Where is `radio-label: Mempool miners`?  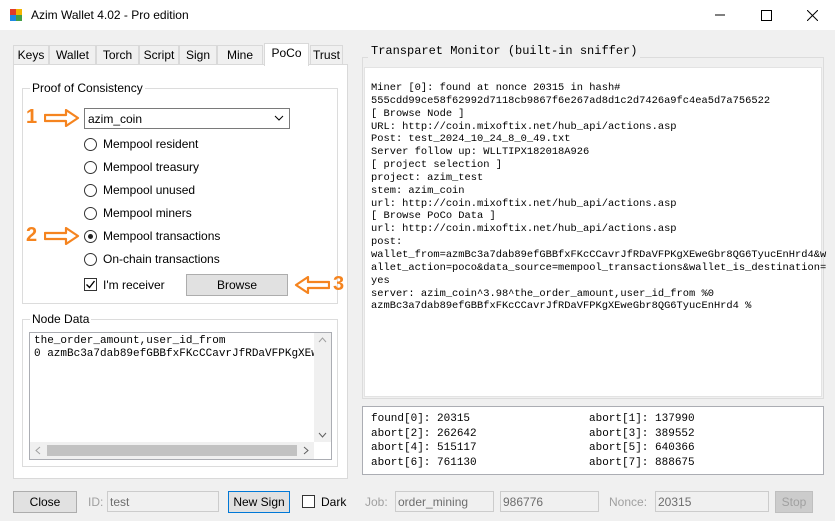
radio-label: Mempool miners is located at coordinates (147, 213).